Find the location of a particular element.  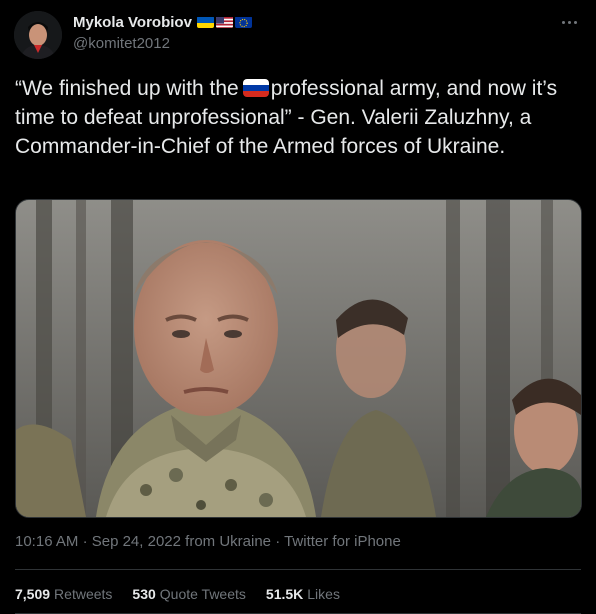

usa-flag-icon is located at coordinates (224, 22).